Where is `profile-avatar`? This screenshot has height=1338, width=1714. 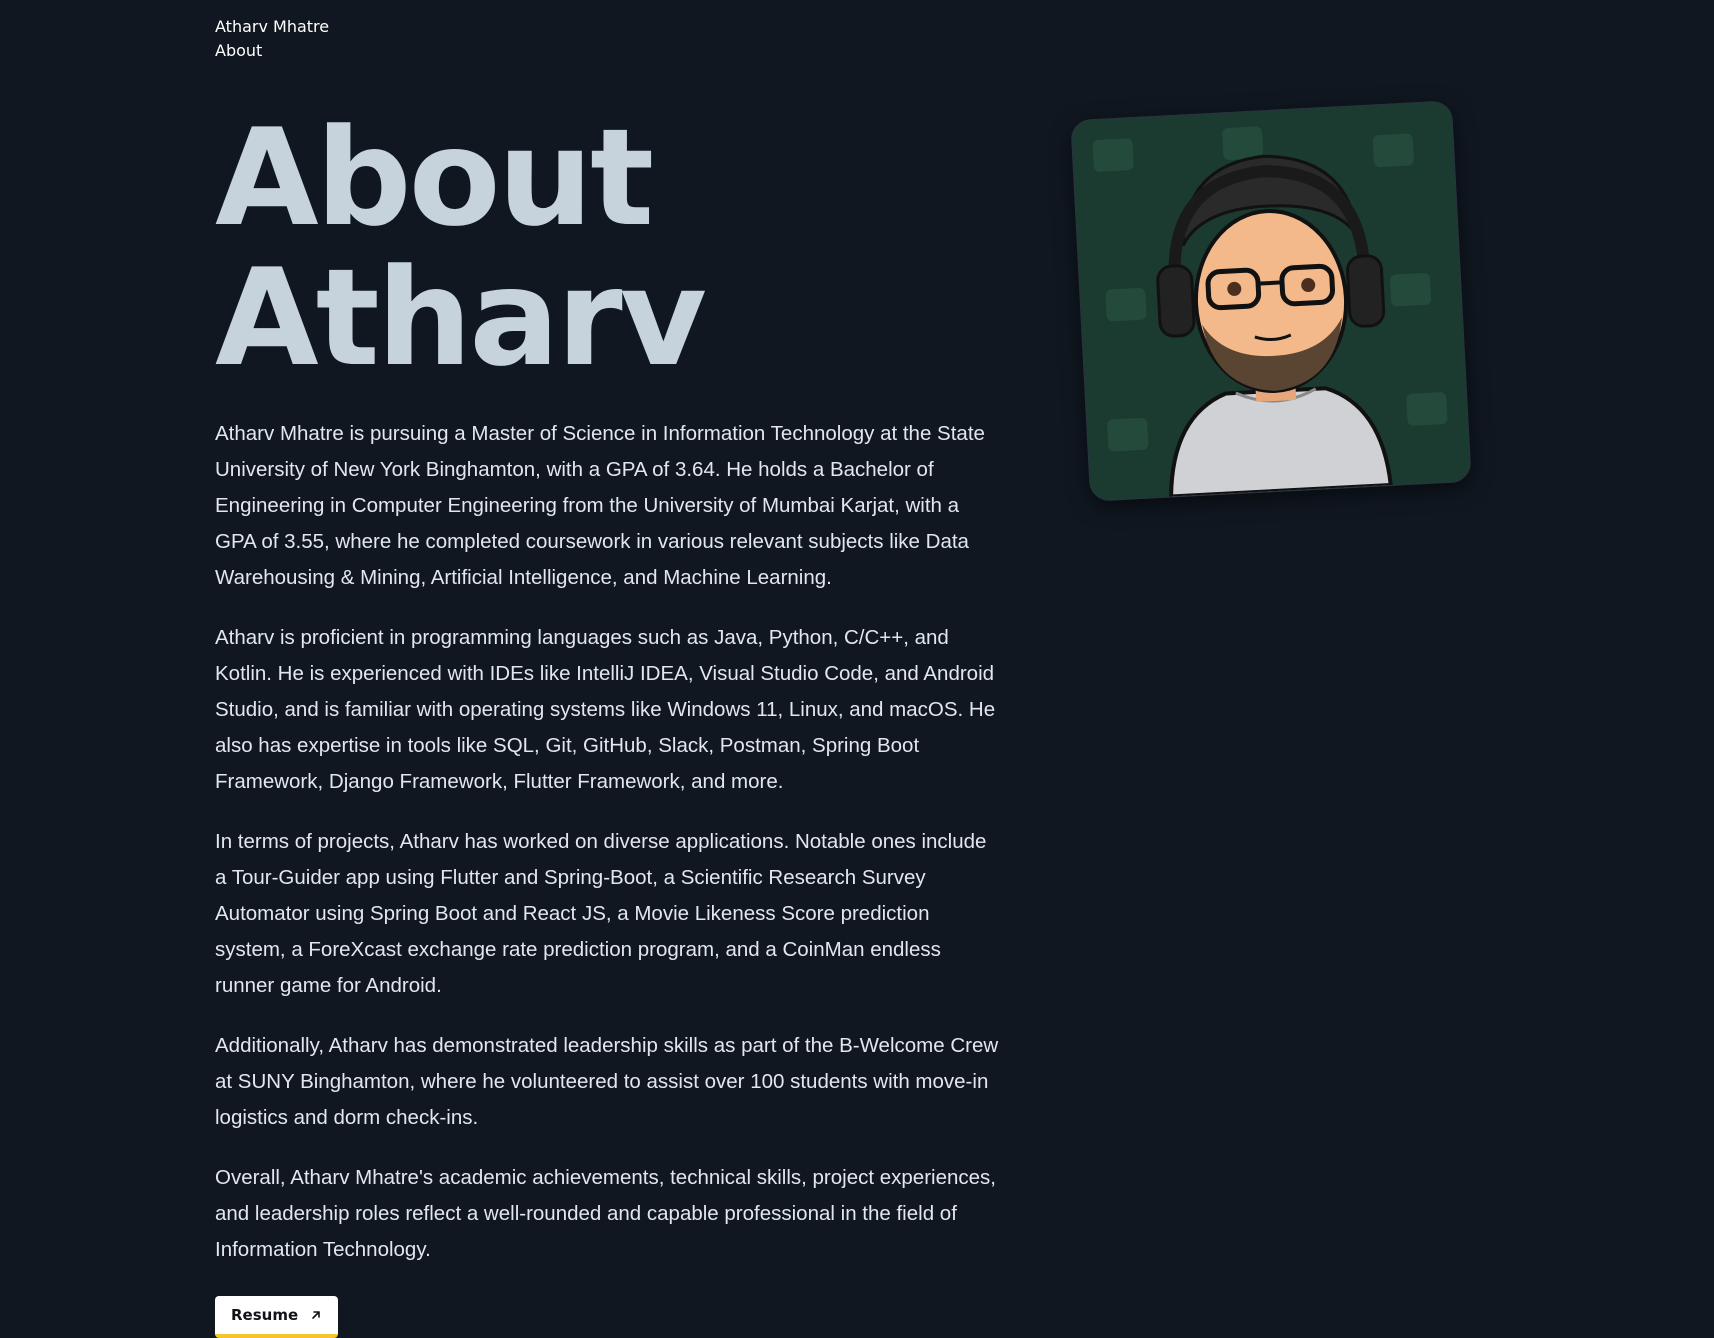 profile-avatar is located at coordinates (1271, 301).